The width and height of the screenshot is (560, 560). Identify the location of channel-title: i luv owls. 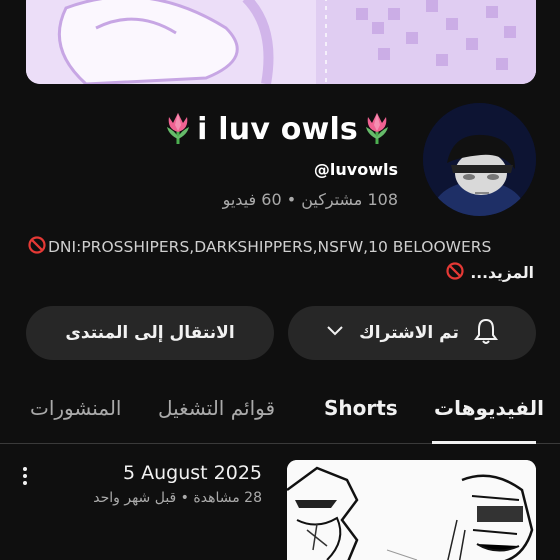
(277, 129).